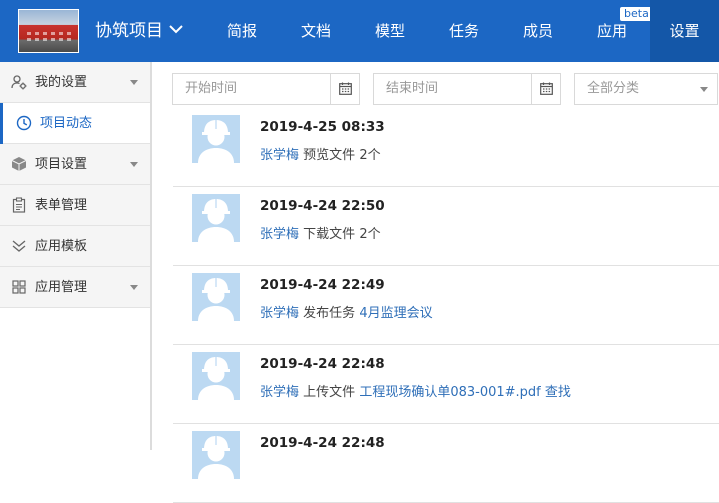 The width and height of the screenshot is (719, 503). What do you see at coordinates (395, 313) in the screenshot?
I see `task-link: 4月监理会议` at bounding box center [395, 313].